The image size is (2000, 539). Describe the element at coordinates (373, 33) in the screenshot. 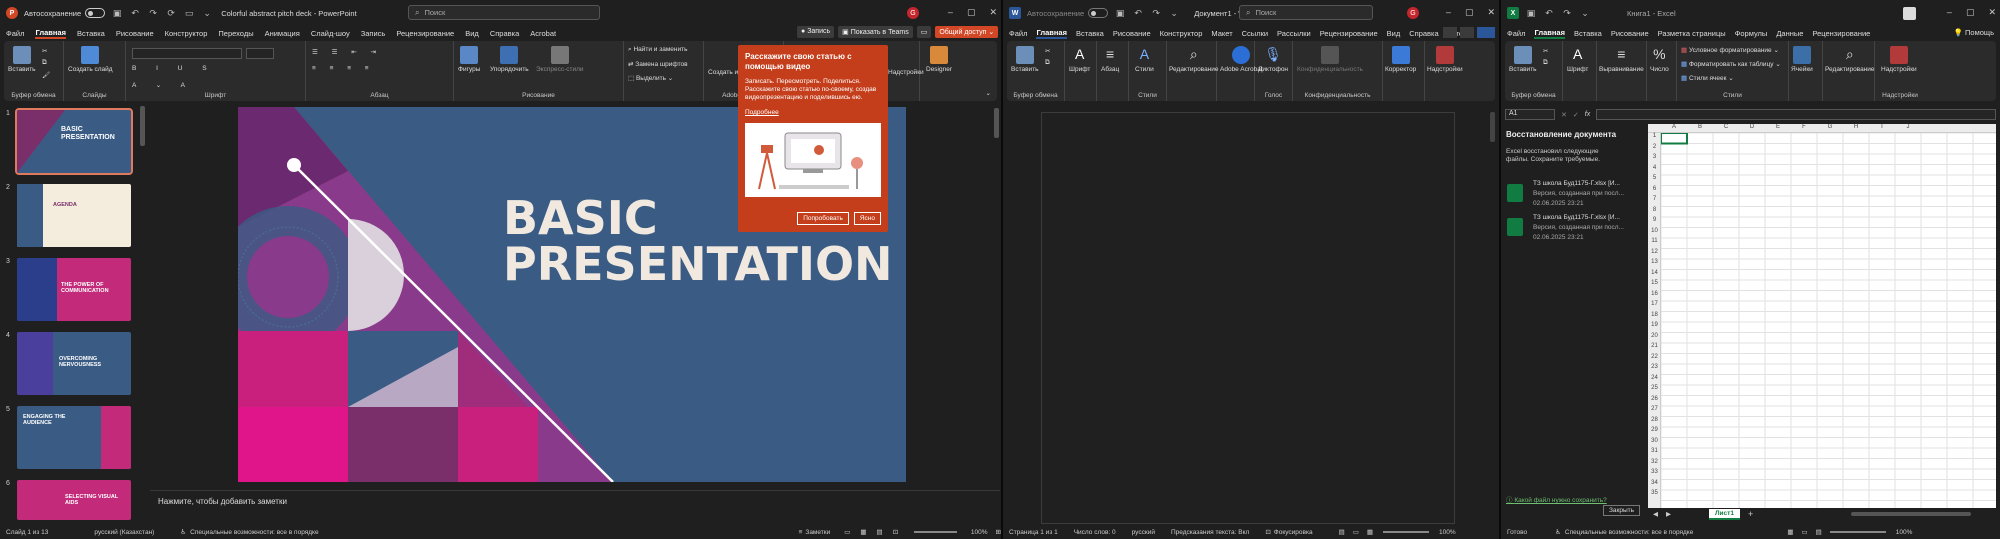

I see `powerpoint-menu-item: Запись` at that location.